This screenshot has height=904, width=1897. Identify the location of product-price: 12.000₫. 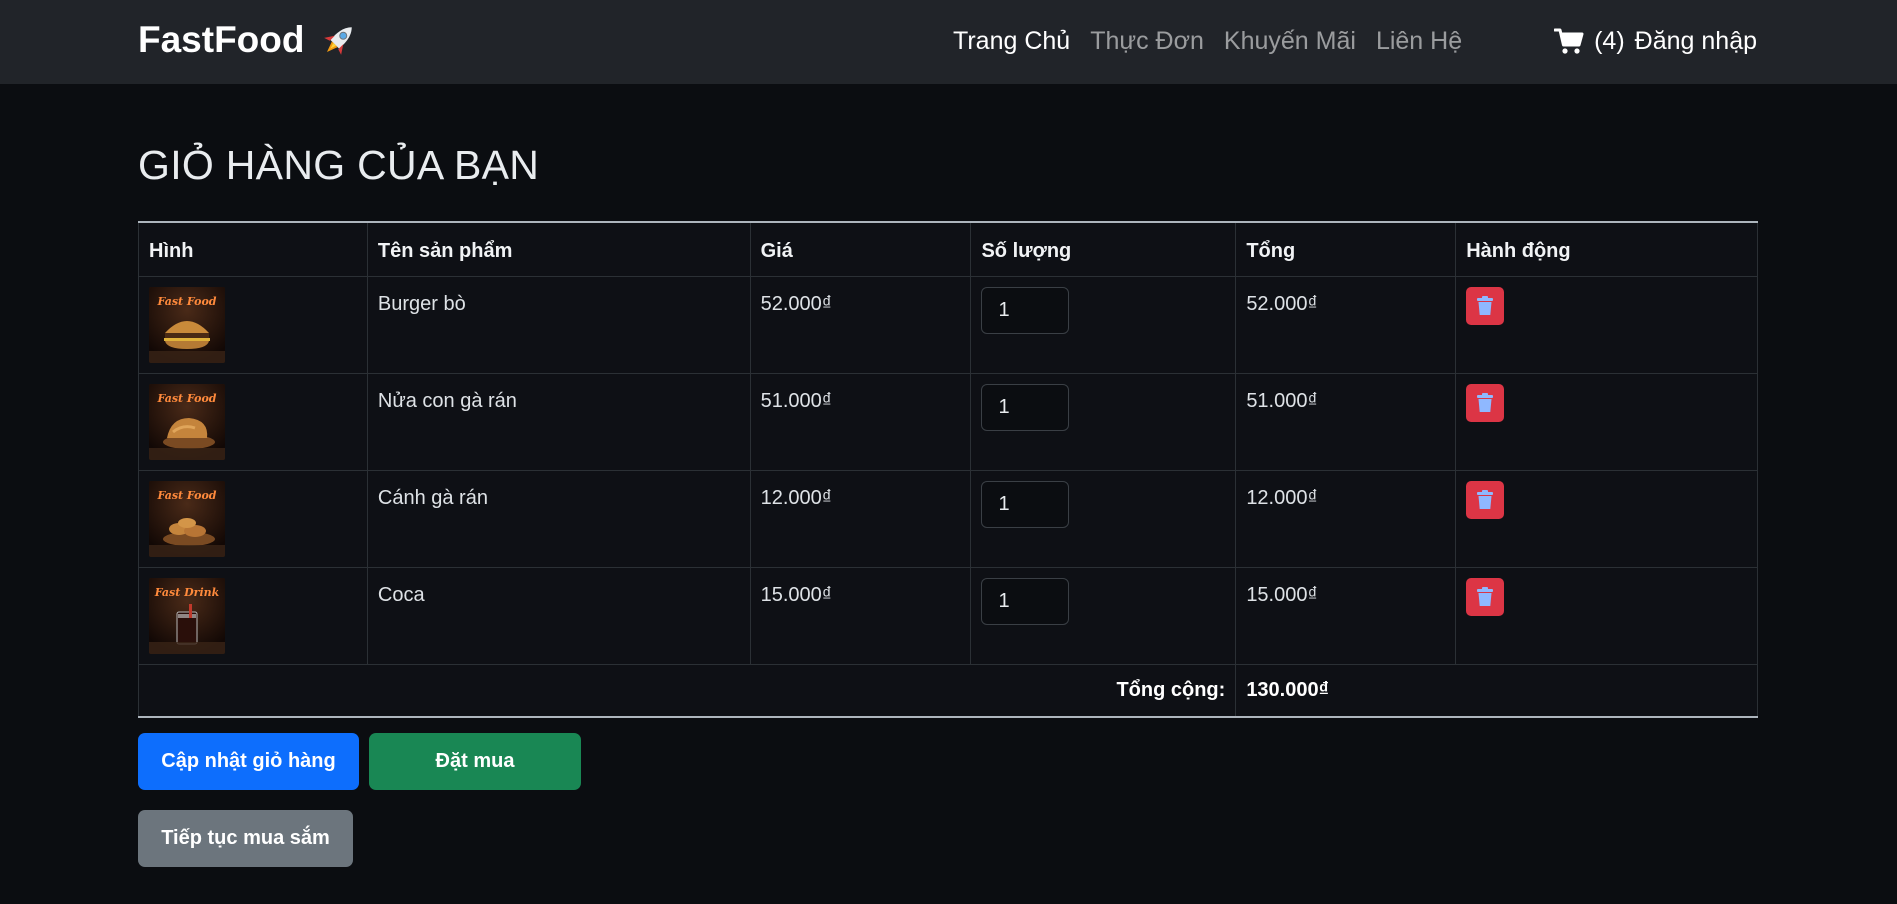
(860, 518).